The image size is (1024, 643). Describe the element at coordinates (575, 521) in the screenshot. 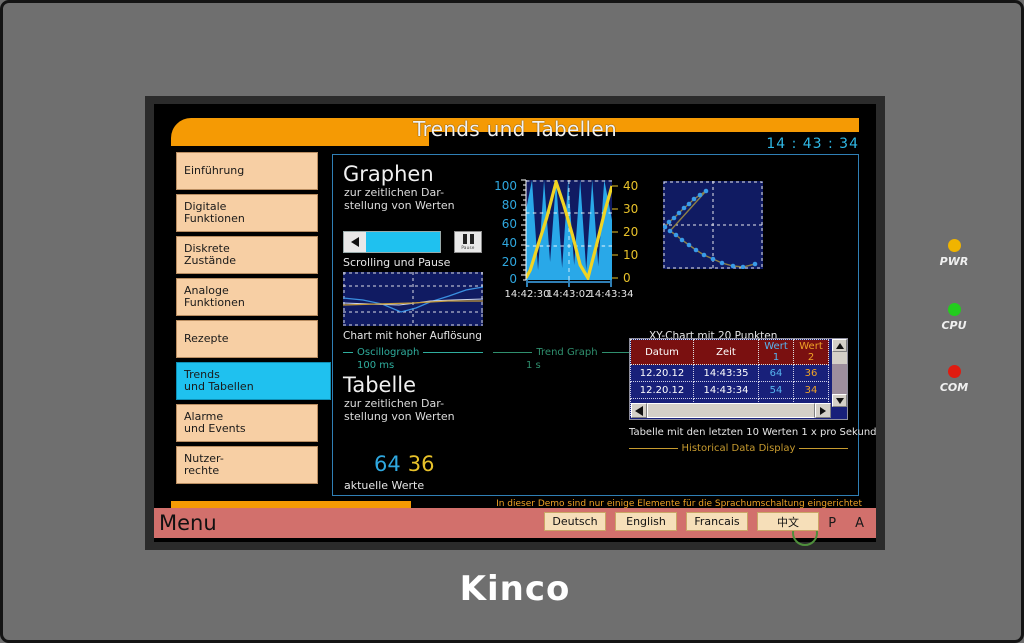

I see `language-button-deutsch: Deutsch` at that location.